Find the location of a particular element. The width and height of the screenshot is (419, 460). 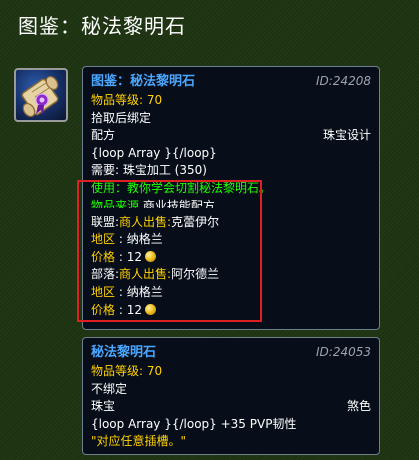

recipe-bind: 拾取后绑定 is located at coordinates (121, 117).